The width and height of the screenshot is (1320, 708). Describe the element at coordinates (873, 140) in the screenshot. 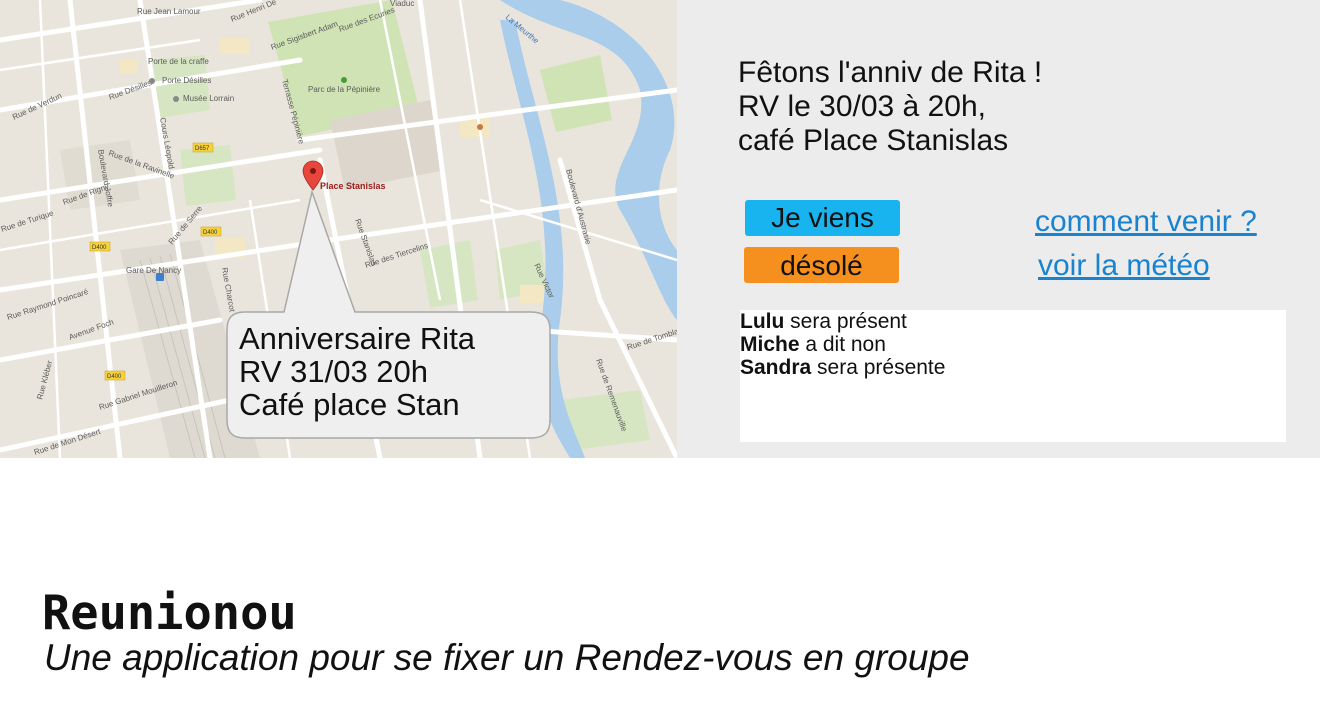

I see `message-line: café Place Stanislas` at that location.